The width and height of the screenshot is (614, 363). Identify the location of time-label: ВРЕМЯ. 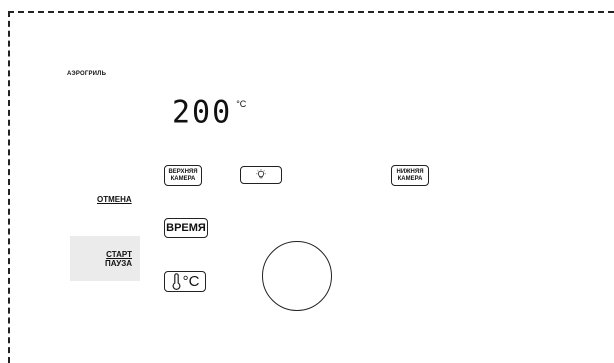
(186, 228).